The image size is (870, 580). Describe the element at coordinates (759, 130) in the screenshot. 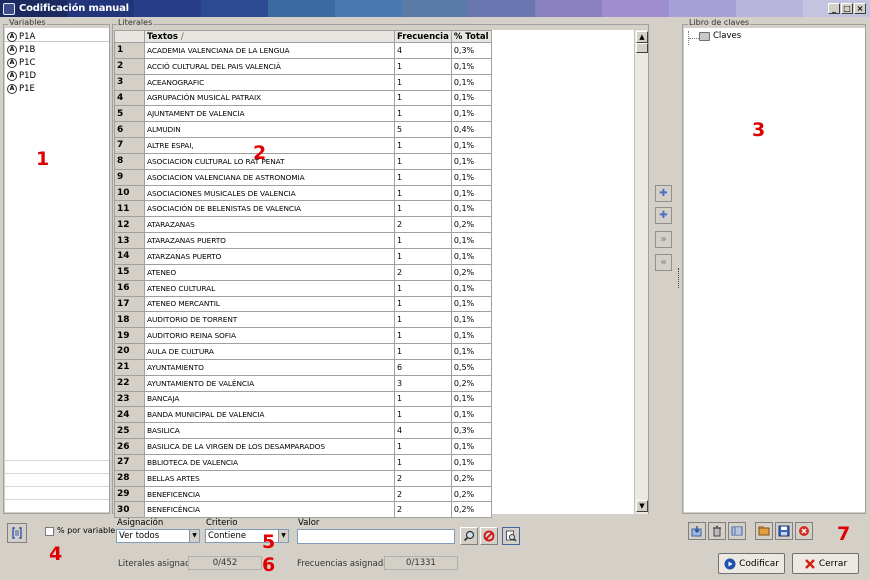

I see `annotation-3: 3` at that location.